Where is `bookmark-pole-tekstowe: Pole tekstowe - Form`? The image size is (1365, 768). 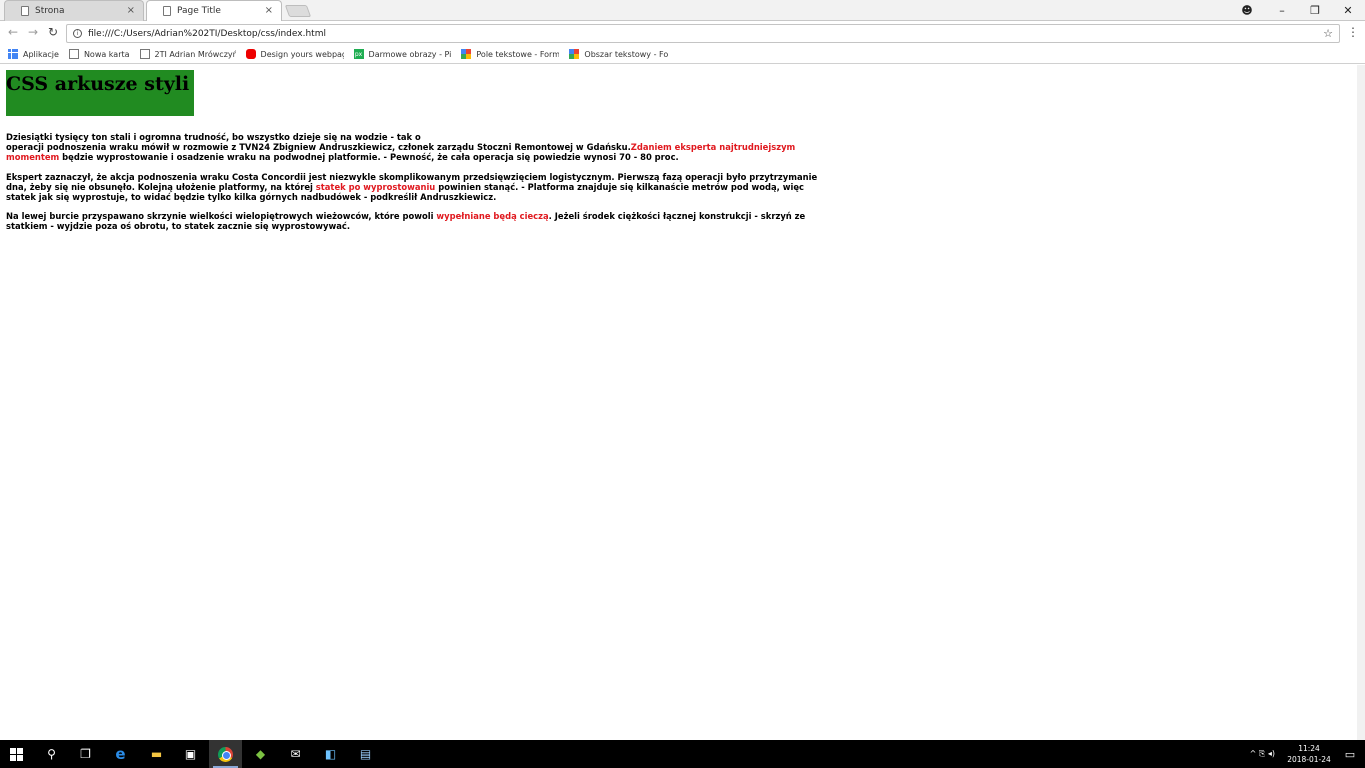
bookmark-pole-tekstowe: Pole tekstowe - Form is located at coordinates (510, 54).